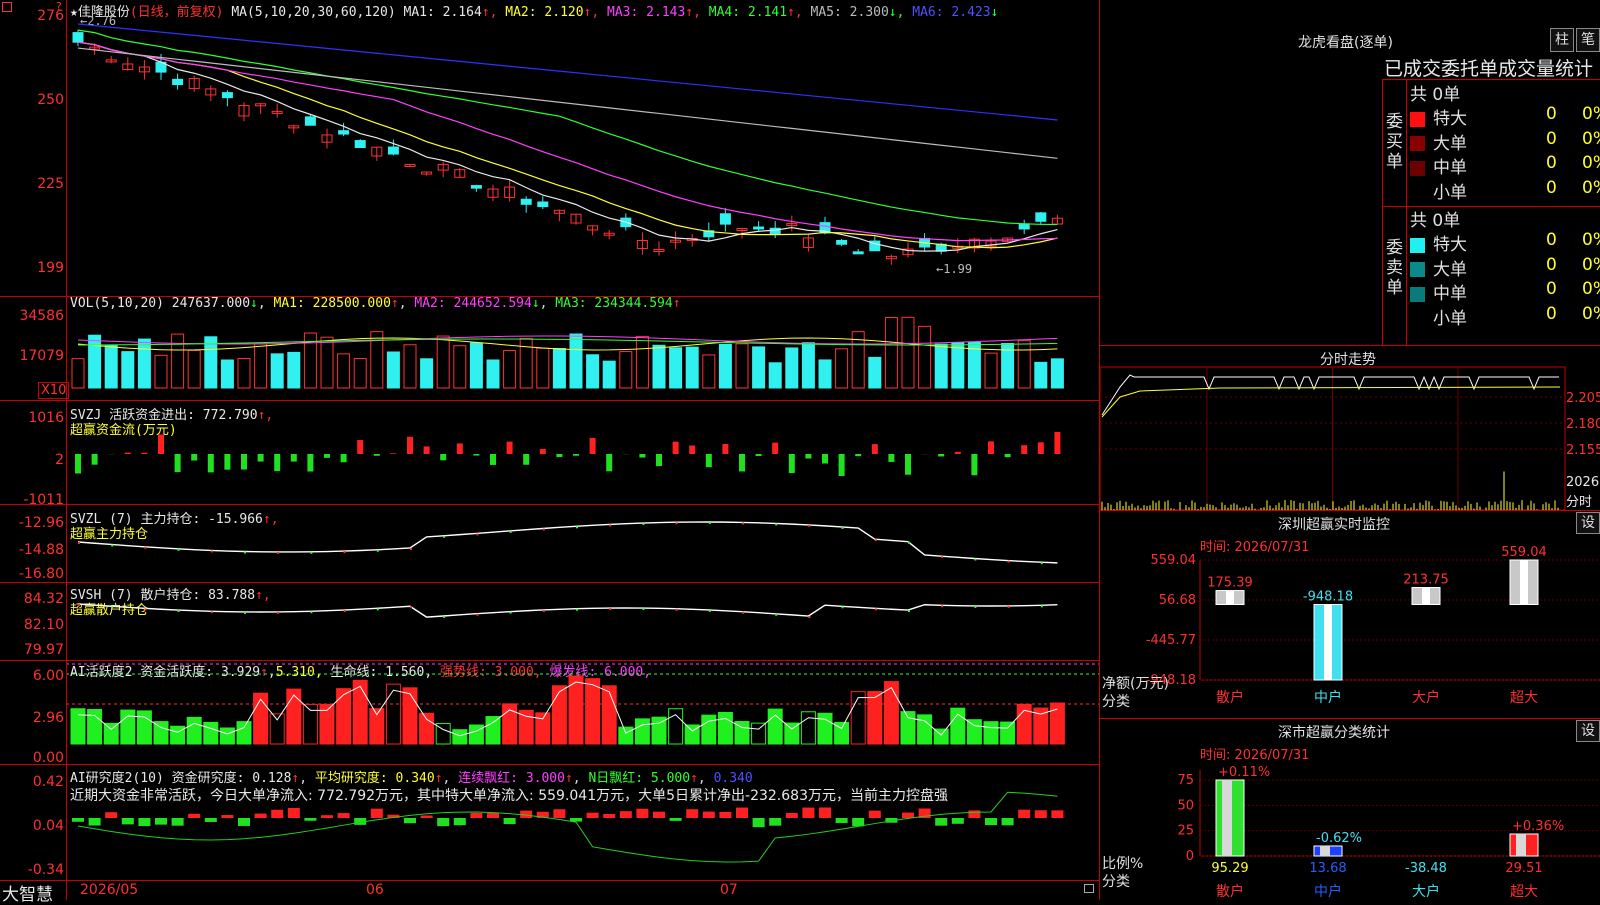  I want to click on base-value-label: 29.51, so click(1523, 868).